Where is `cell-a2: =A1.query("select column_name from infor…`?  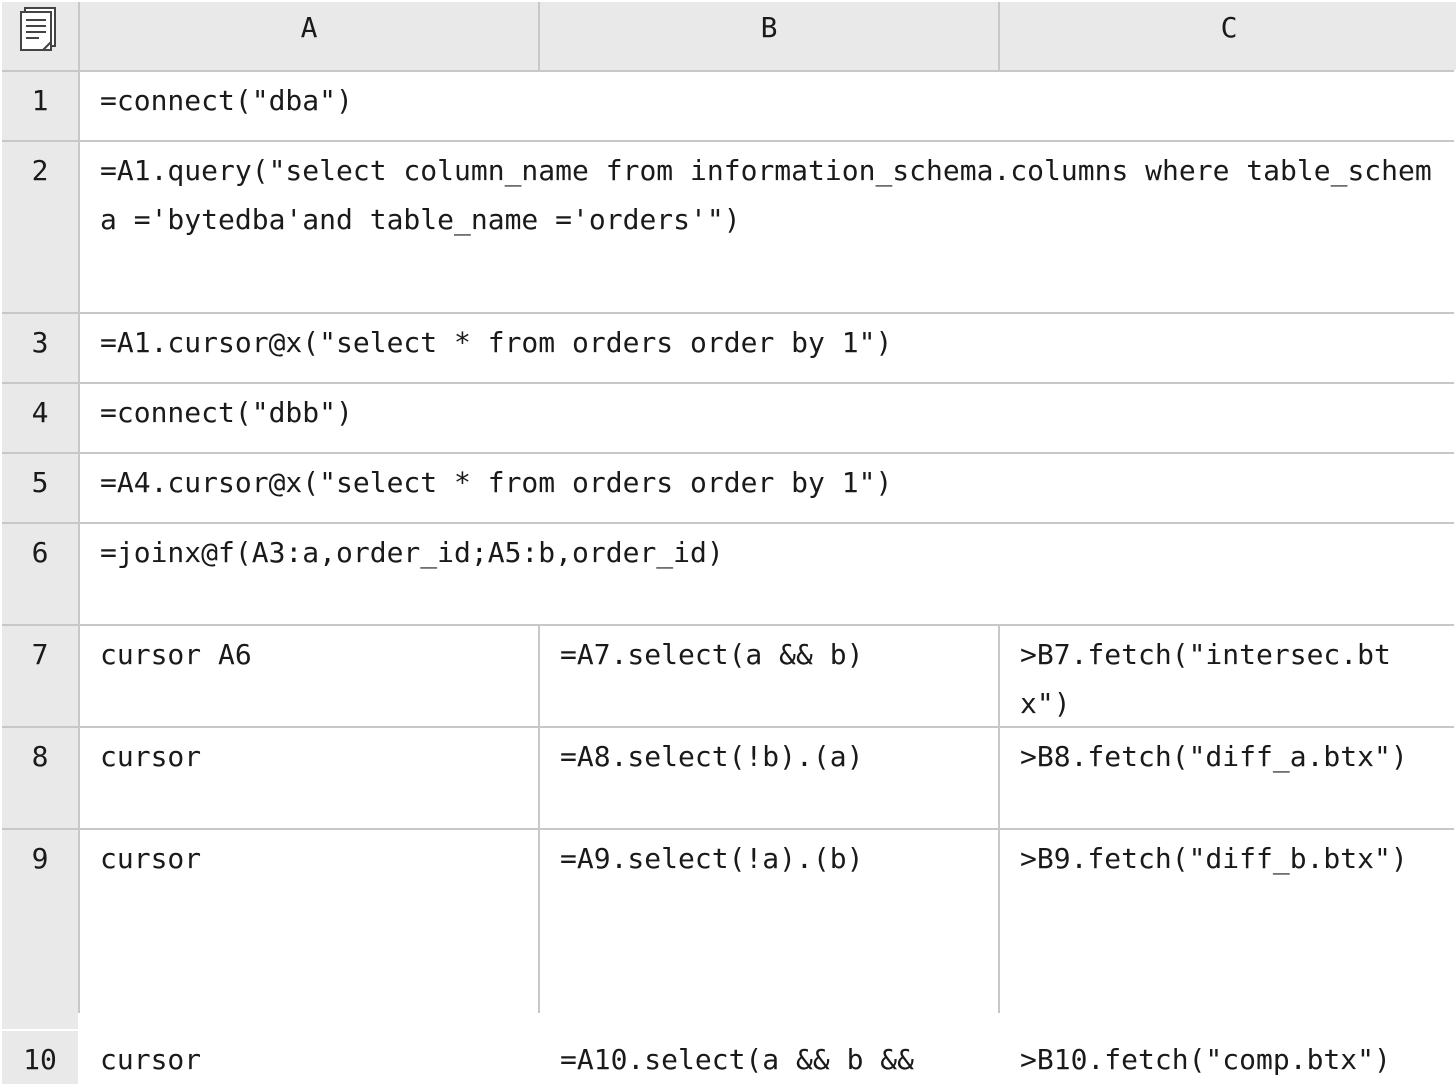
cell-a2: =A1.query("select column_name from infor… is located at coordinates (768, 227).